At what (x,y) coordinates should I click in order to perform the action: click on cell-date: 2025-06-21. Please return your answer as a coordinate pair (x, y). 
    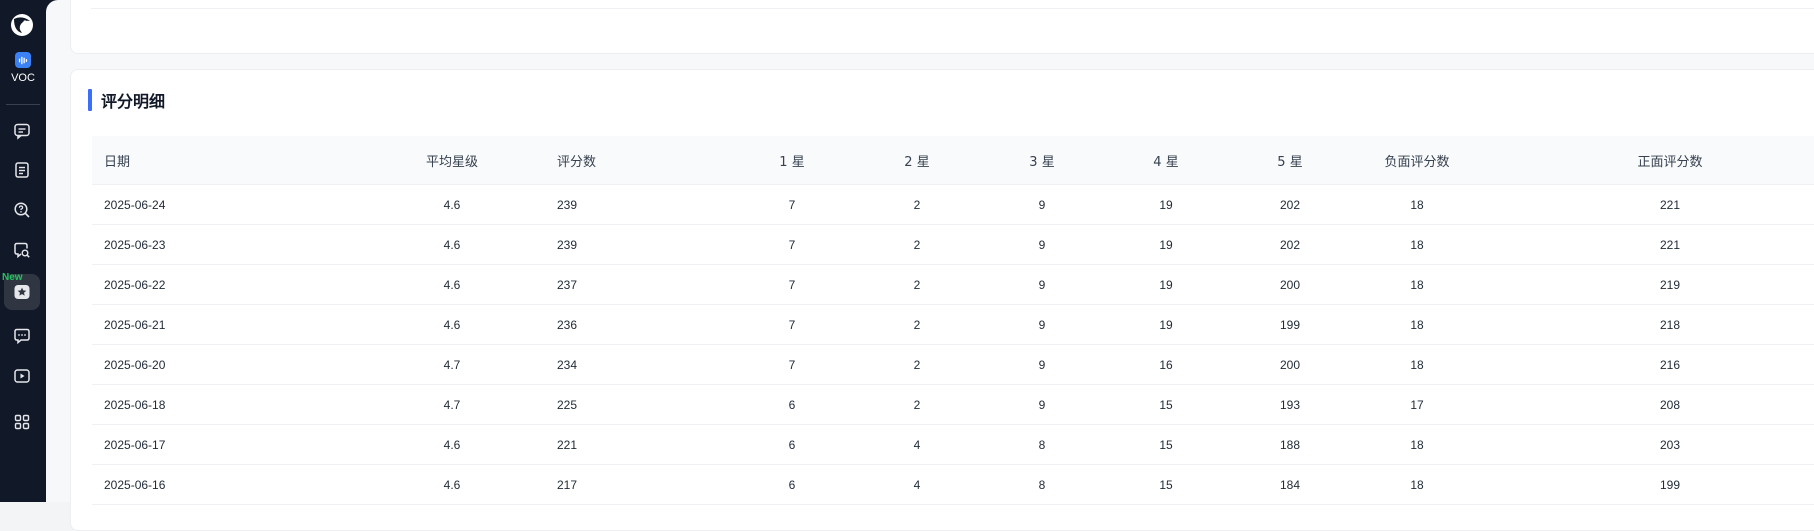
    Looking at the image, I should click on (135, 324).